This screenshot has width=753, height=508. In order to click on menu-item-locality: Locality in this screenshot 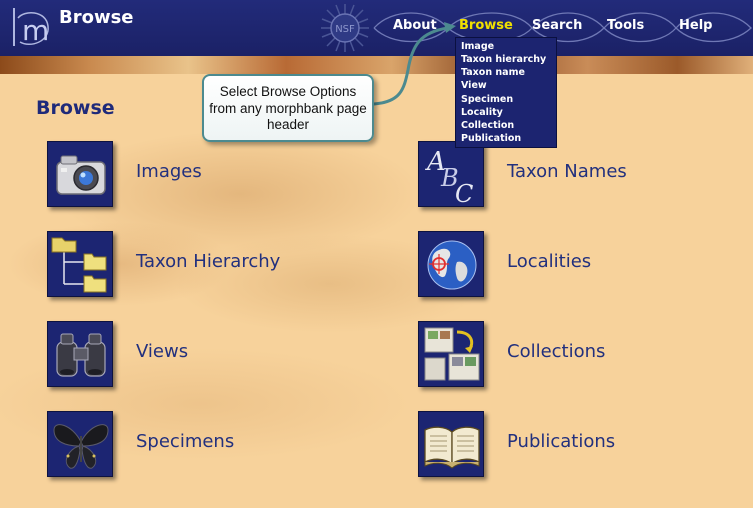, I will do `click(482, 112)`.